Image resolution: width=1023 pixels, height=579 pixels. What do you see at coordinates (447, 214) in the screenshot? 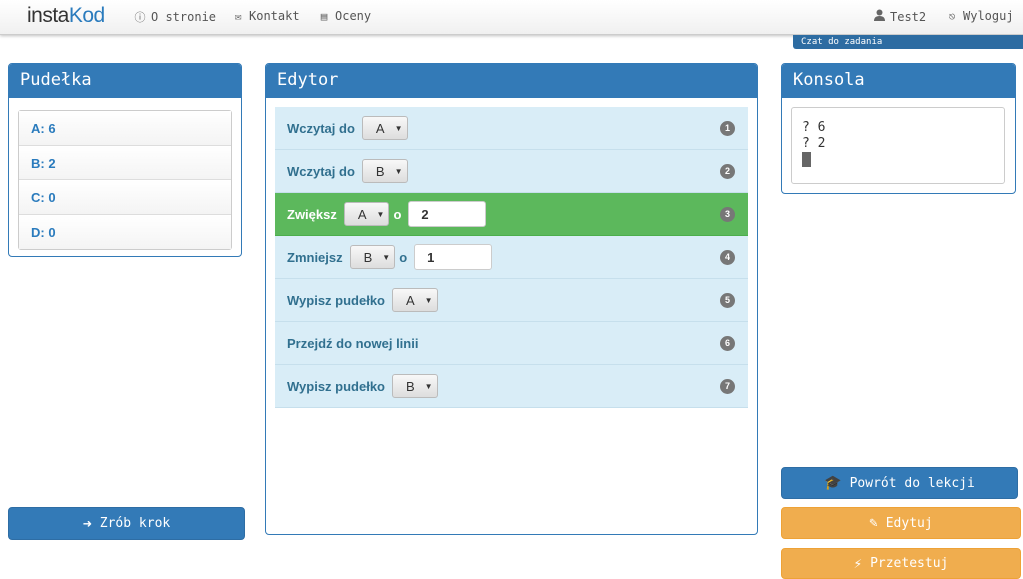
I see `amount-input: 2` at bounding box center [447, 214].